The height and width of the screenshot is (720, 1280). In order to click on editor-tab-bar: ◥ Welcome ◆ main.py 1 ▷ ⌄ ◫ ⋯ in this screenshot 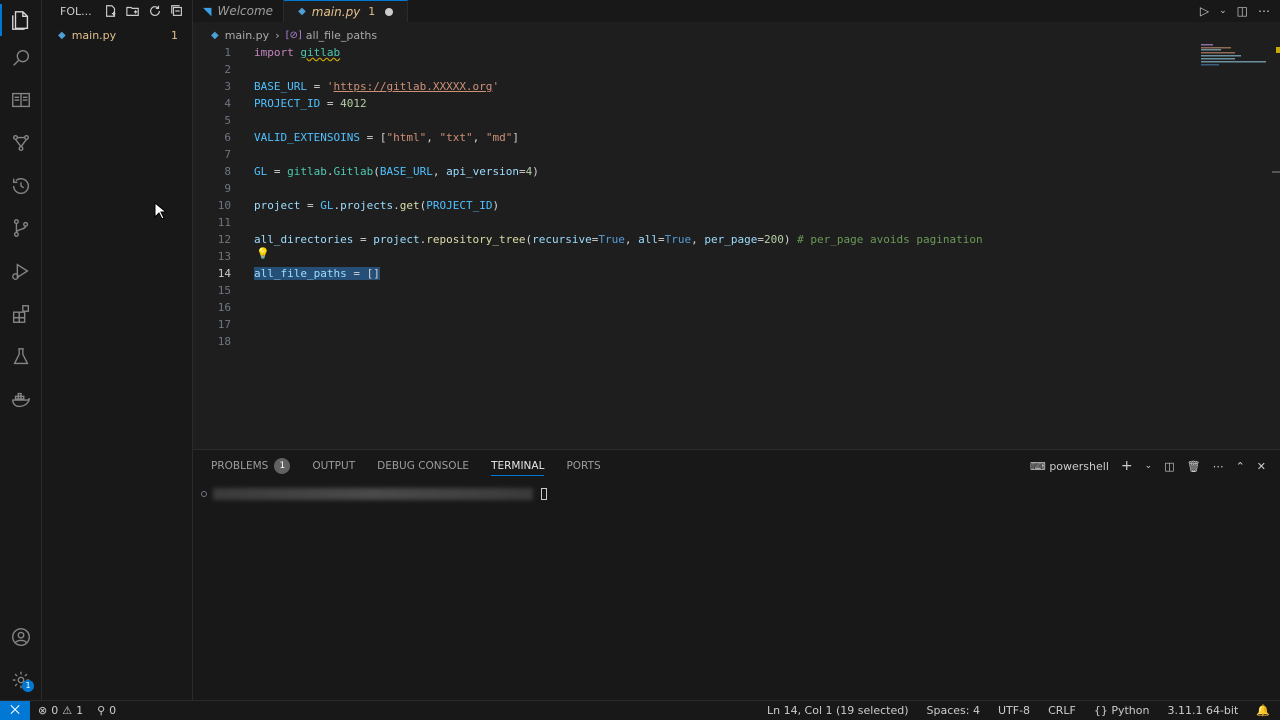, I will do `click(736, 11)`.